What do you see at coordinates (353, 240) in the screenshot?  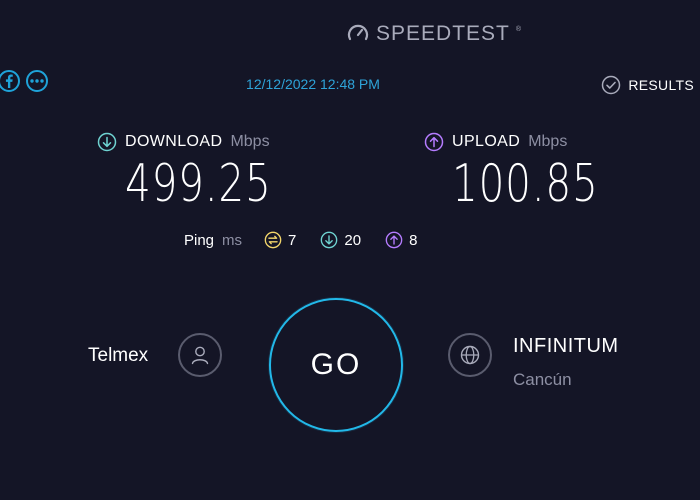 I see `ping-download-value: 20` at bounding box center [353, 240].